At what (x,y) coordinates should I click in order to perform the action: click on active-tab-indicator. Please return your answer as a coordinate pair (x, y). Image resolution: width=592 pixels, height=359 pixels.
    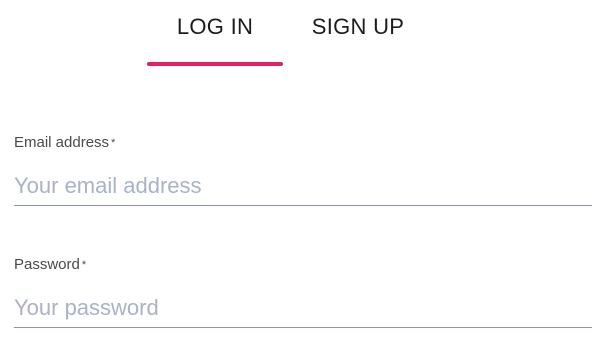
    Looking at the image, I should click on (215, 64).